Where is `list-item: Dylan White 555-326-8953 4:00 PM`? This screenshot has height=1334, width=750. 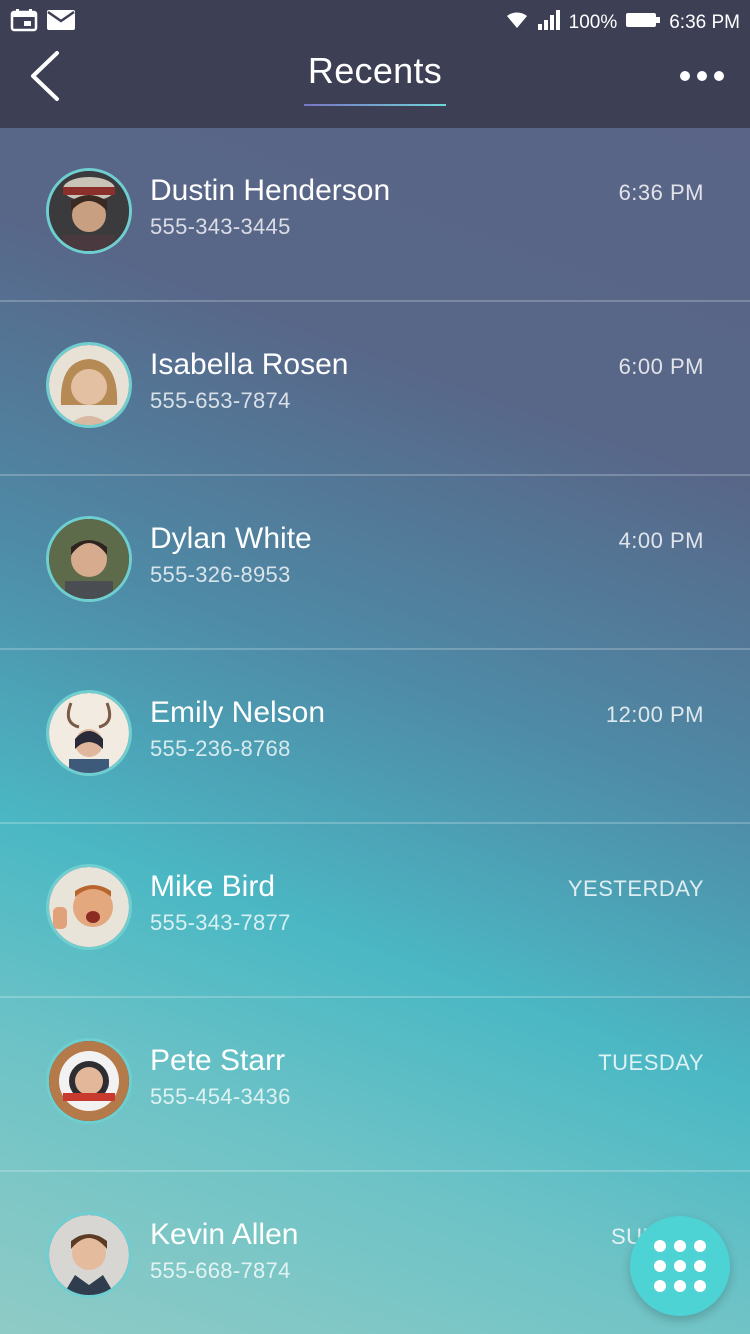
list-item: Dylan White 555-326-8953 4:00 PM is located at coordinates (375, 563).